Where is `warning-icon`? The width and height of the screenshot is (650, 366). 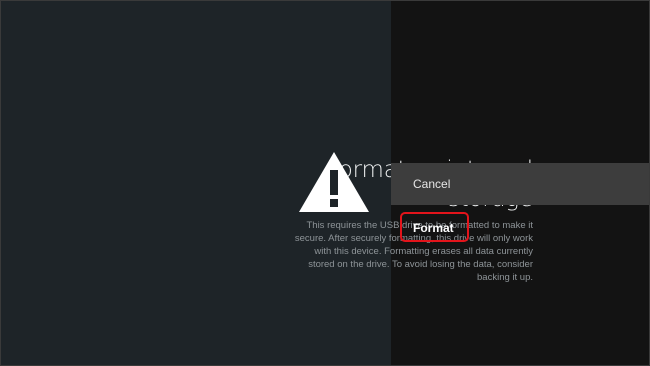 warning-icon is located at coordinates (334, 182).